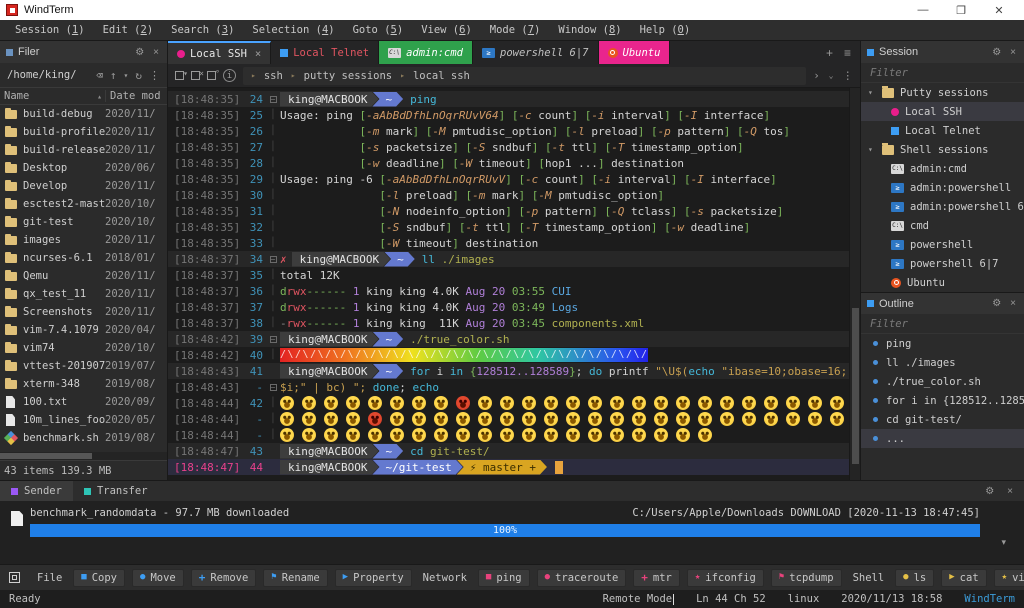 The image size is (1024, 608). I want to click on session-group-putty-sessions: ▾ Putty sessions, so click(942, 92).